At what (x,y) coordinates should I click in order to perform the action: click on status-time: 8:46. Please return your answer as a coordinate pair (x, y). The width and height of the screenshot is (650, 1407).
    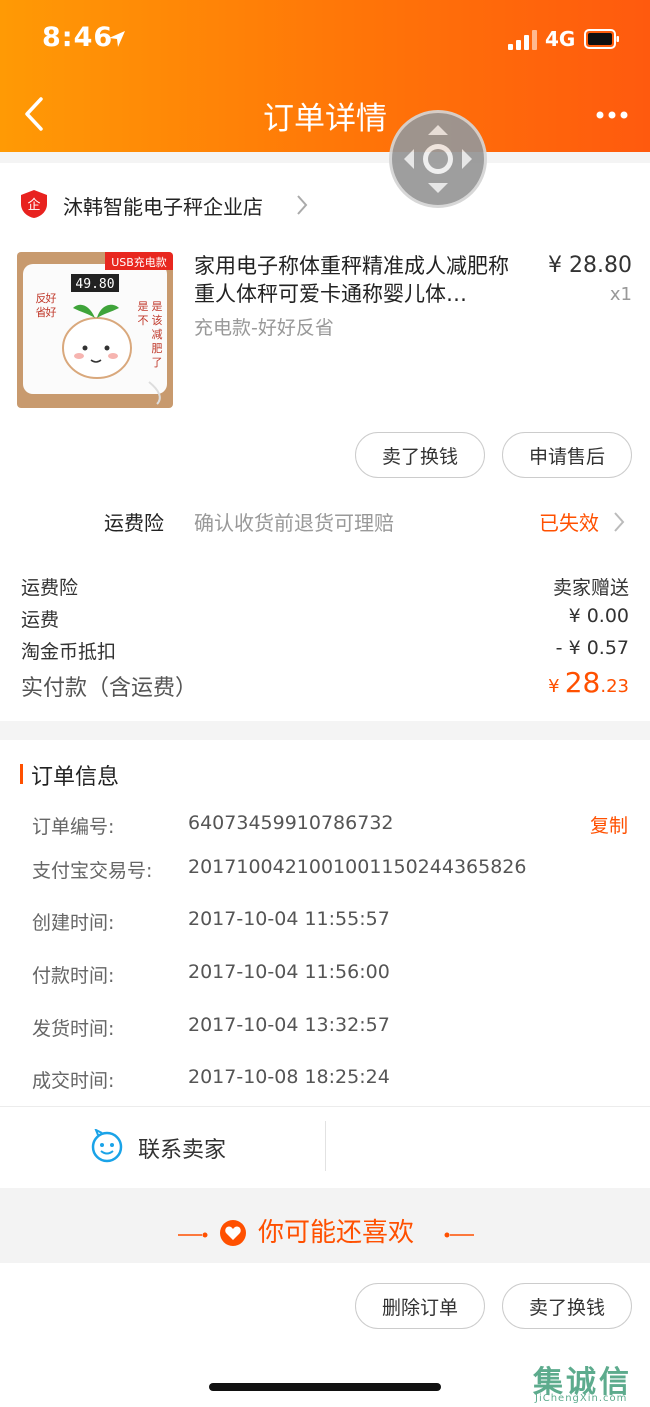
    Looking at the image, I should click on (78, 37).